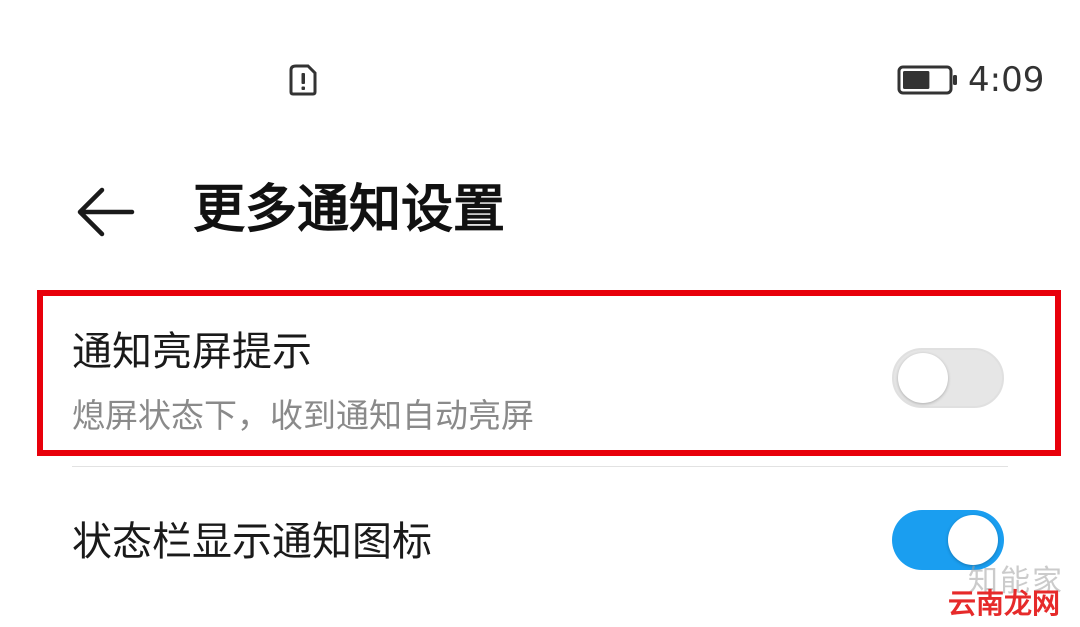 Image resolution: width=1080 pixels, height=627 pixels. Describe the element at coordinates (1006, 80) in the screenshot. I see `status-time: 4:09` at that location.